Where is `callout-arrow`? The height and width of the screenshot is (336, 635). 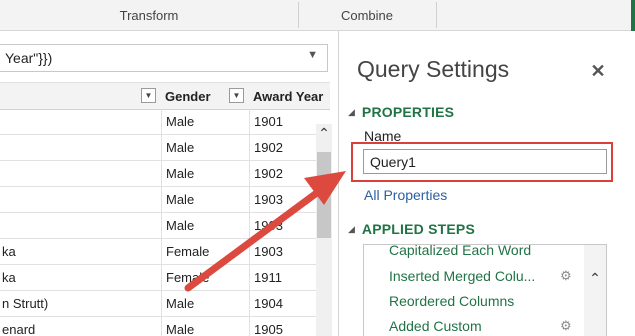 callout-arrow is located at coordinates (265, 231).